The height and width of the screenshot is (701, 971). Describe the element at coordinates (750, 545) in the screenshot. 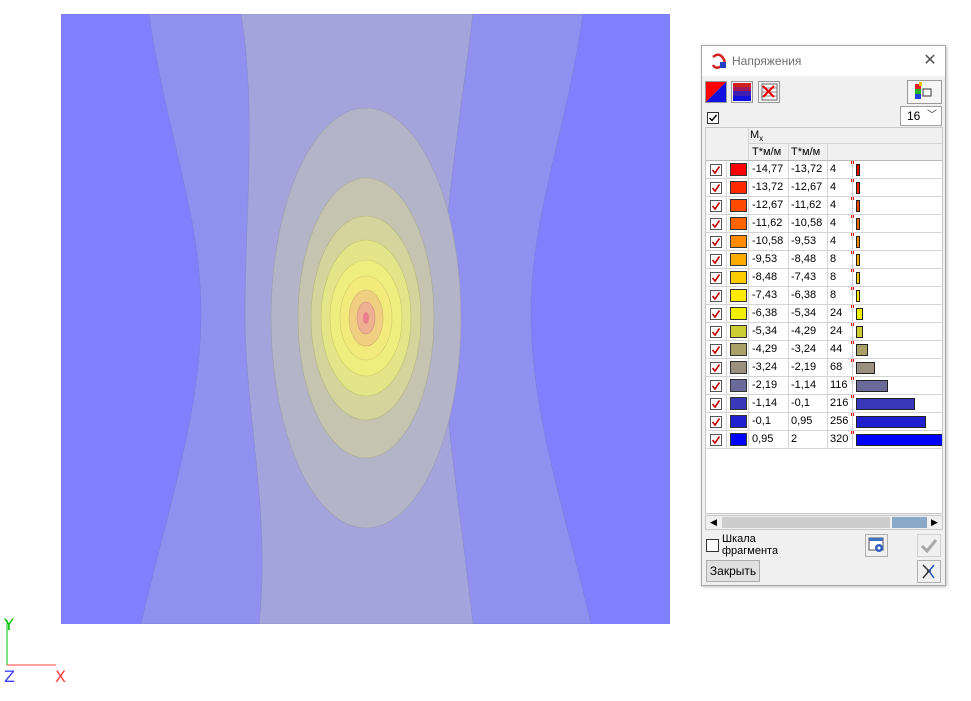

I see `fragment-scale-label: Шкала фрагмента` at that location.